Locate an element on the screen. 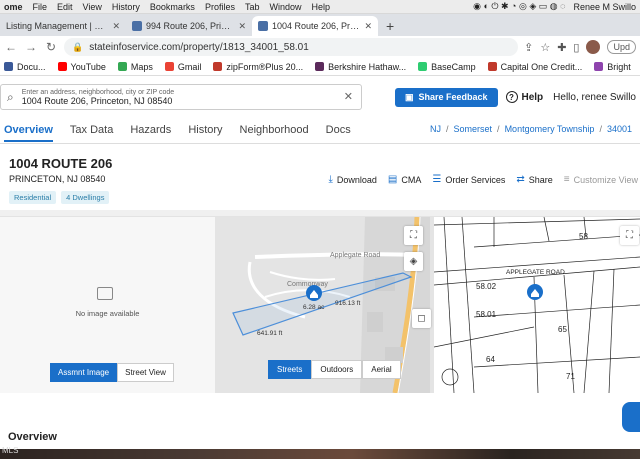 This screenshot has width=640, height=459. plat-lot-label: 71 is located at coordinates (570, 376).